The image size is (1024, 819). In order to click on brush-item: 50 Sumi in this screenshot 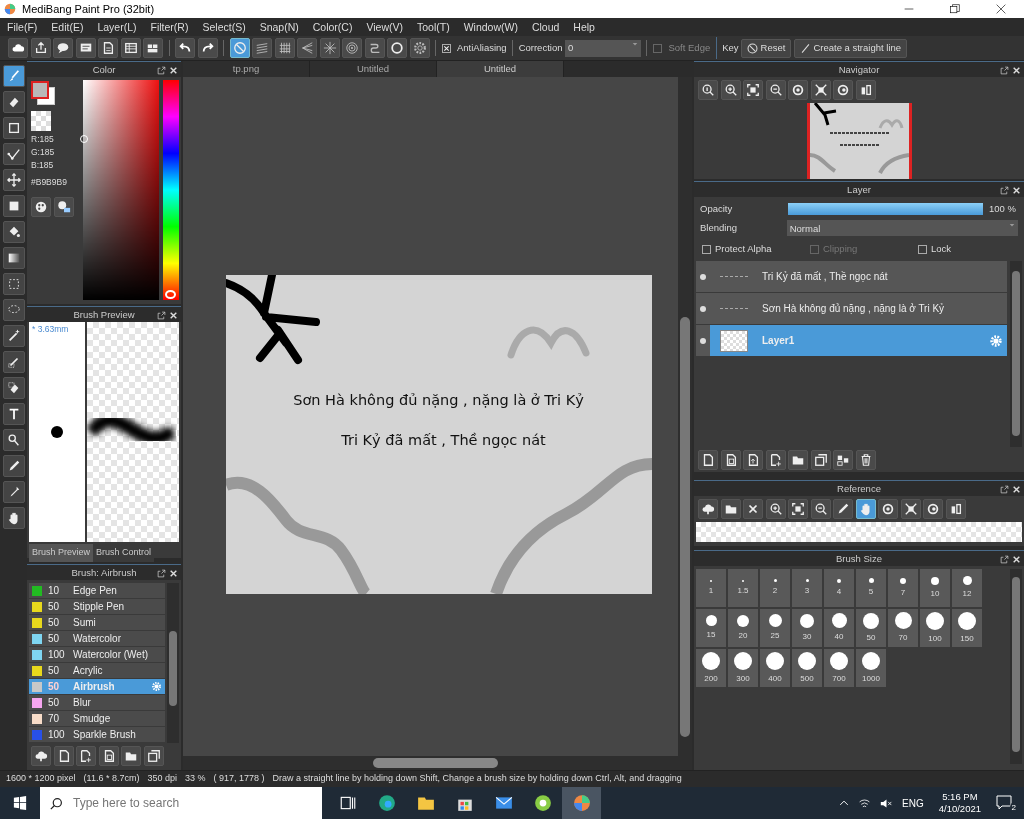, I will do `click(97, 623)`.